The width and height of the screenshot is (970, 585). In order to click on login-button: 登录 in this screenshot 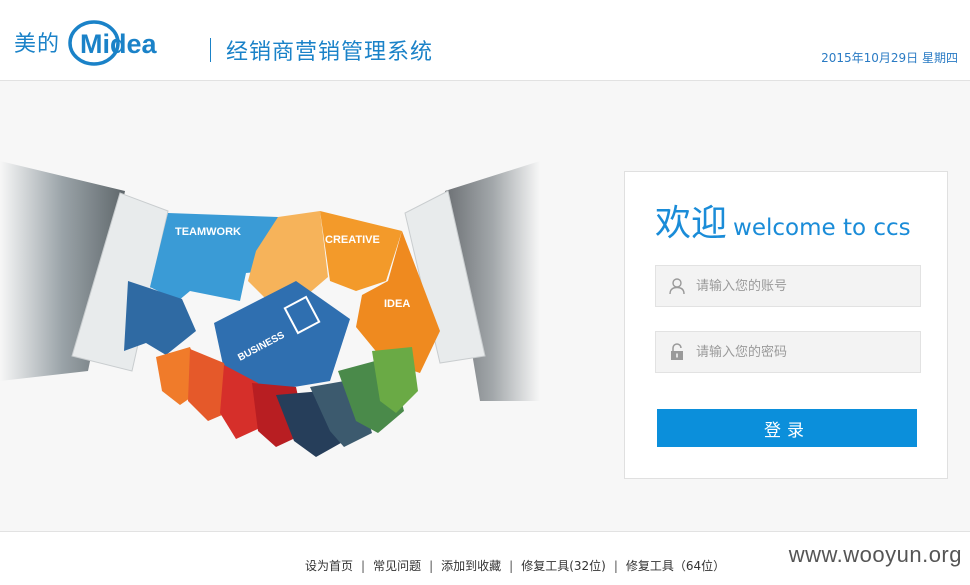, I will do `click(787, 428)`.